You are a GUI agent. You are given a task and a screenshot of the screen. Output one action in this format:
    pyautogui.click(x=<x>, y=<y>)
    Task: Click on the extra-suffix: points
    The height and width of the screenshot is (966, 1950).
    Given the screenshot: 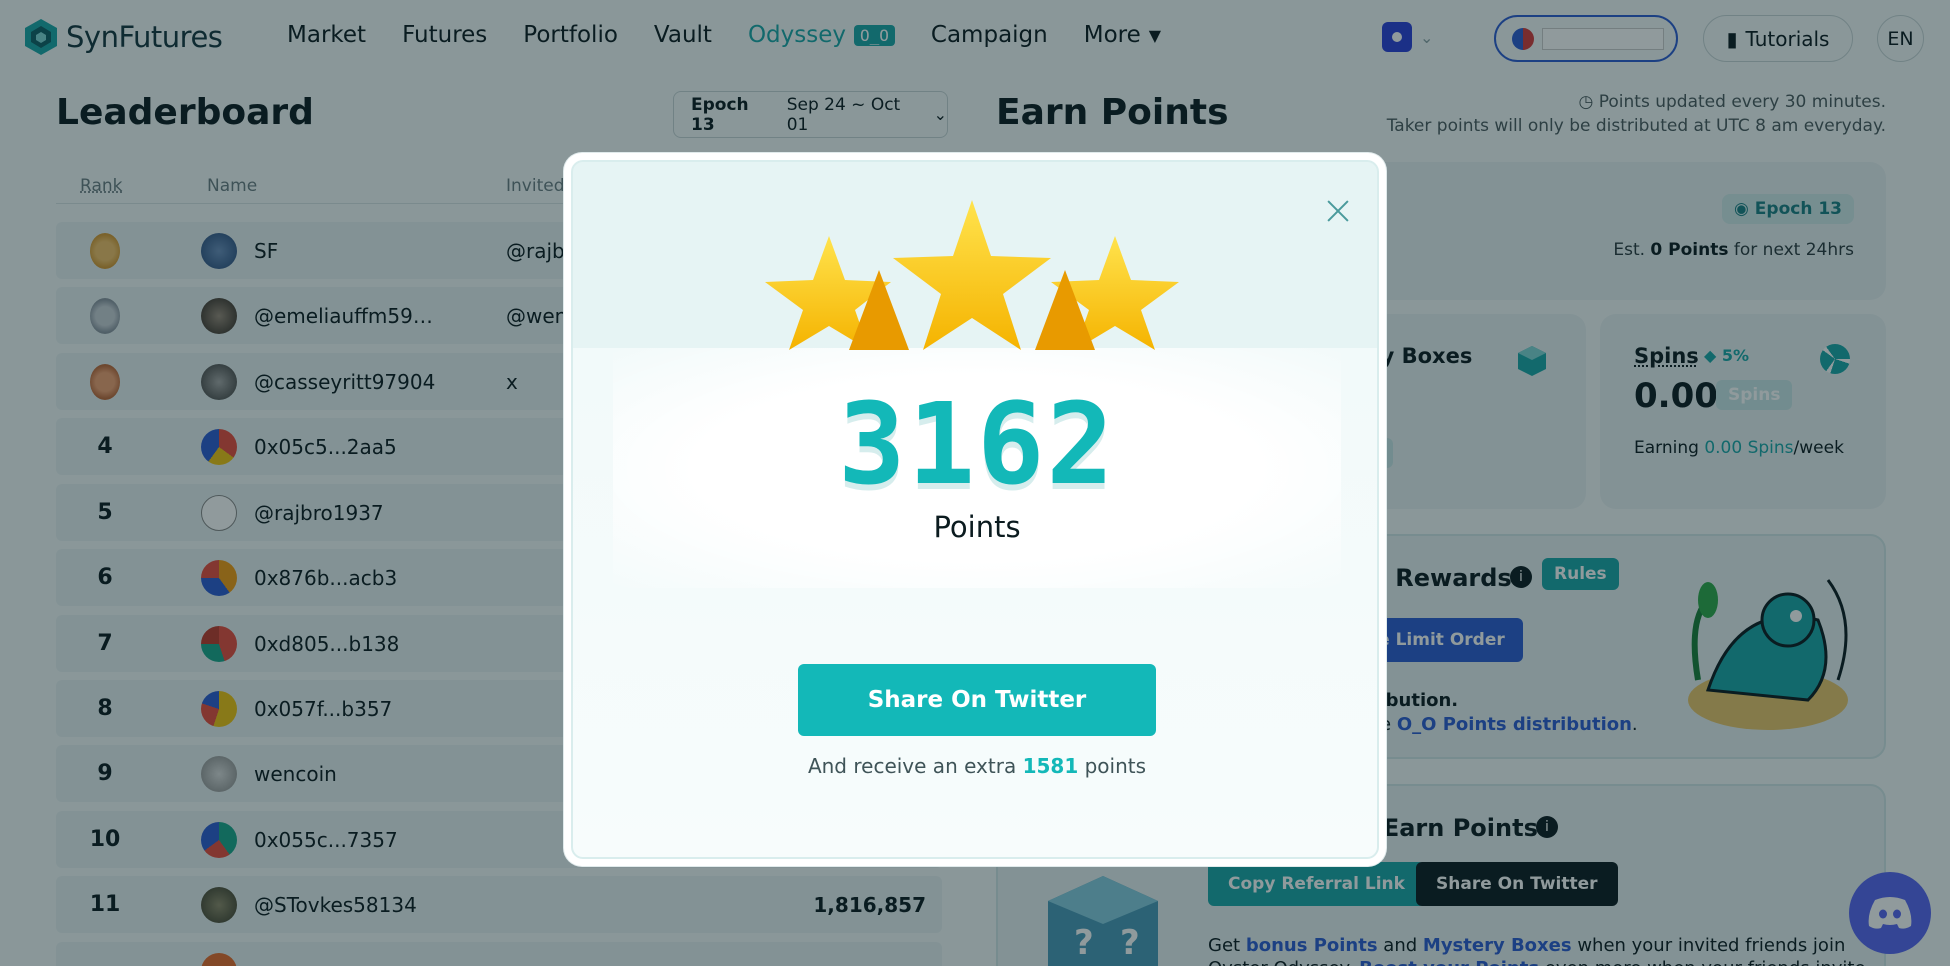 What is the action you would take?
    pyautogui.click(x=1115, y=766)
    